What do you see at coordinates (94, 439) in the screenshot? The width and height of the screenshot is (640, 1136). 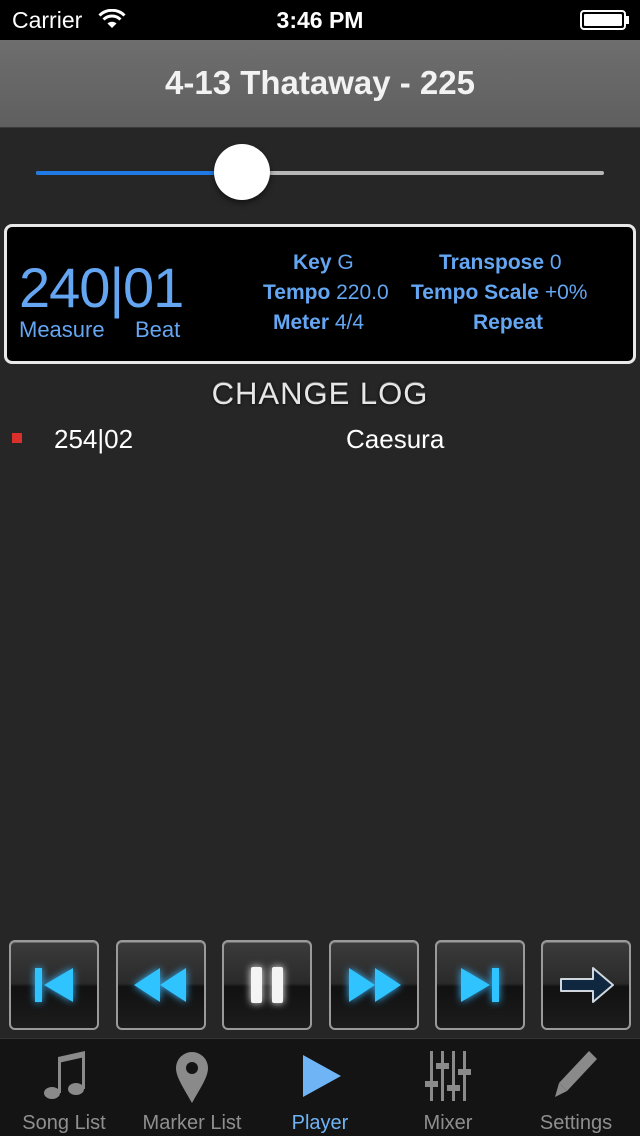 I see `log-entry-position: 254|02` at bounding box center [94, 439].